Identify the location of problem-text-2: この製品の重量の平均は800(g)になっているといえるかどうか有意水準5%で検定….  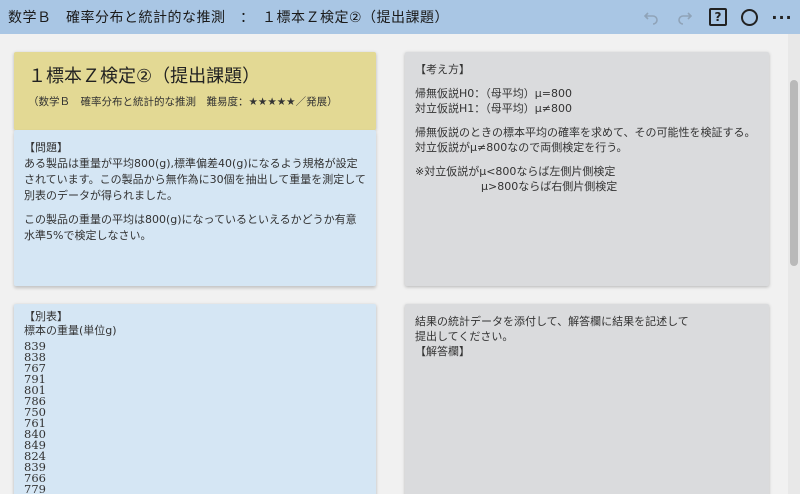
(190, 227).